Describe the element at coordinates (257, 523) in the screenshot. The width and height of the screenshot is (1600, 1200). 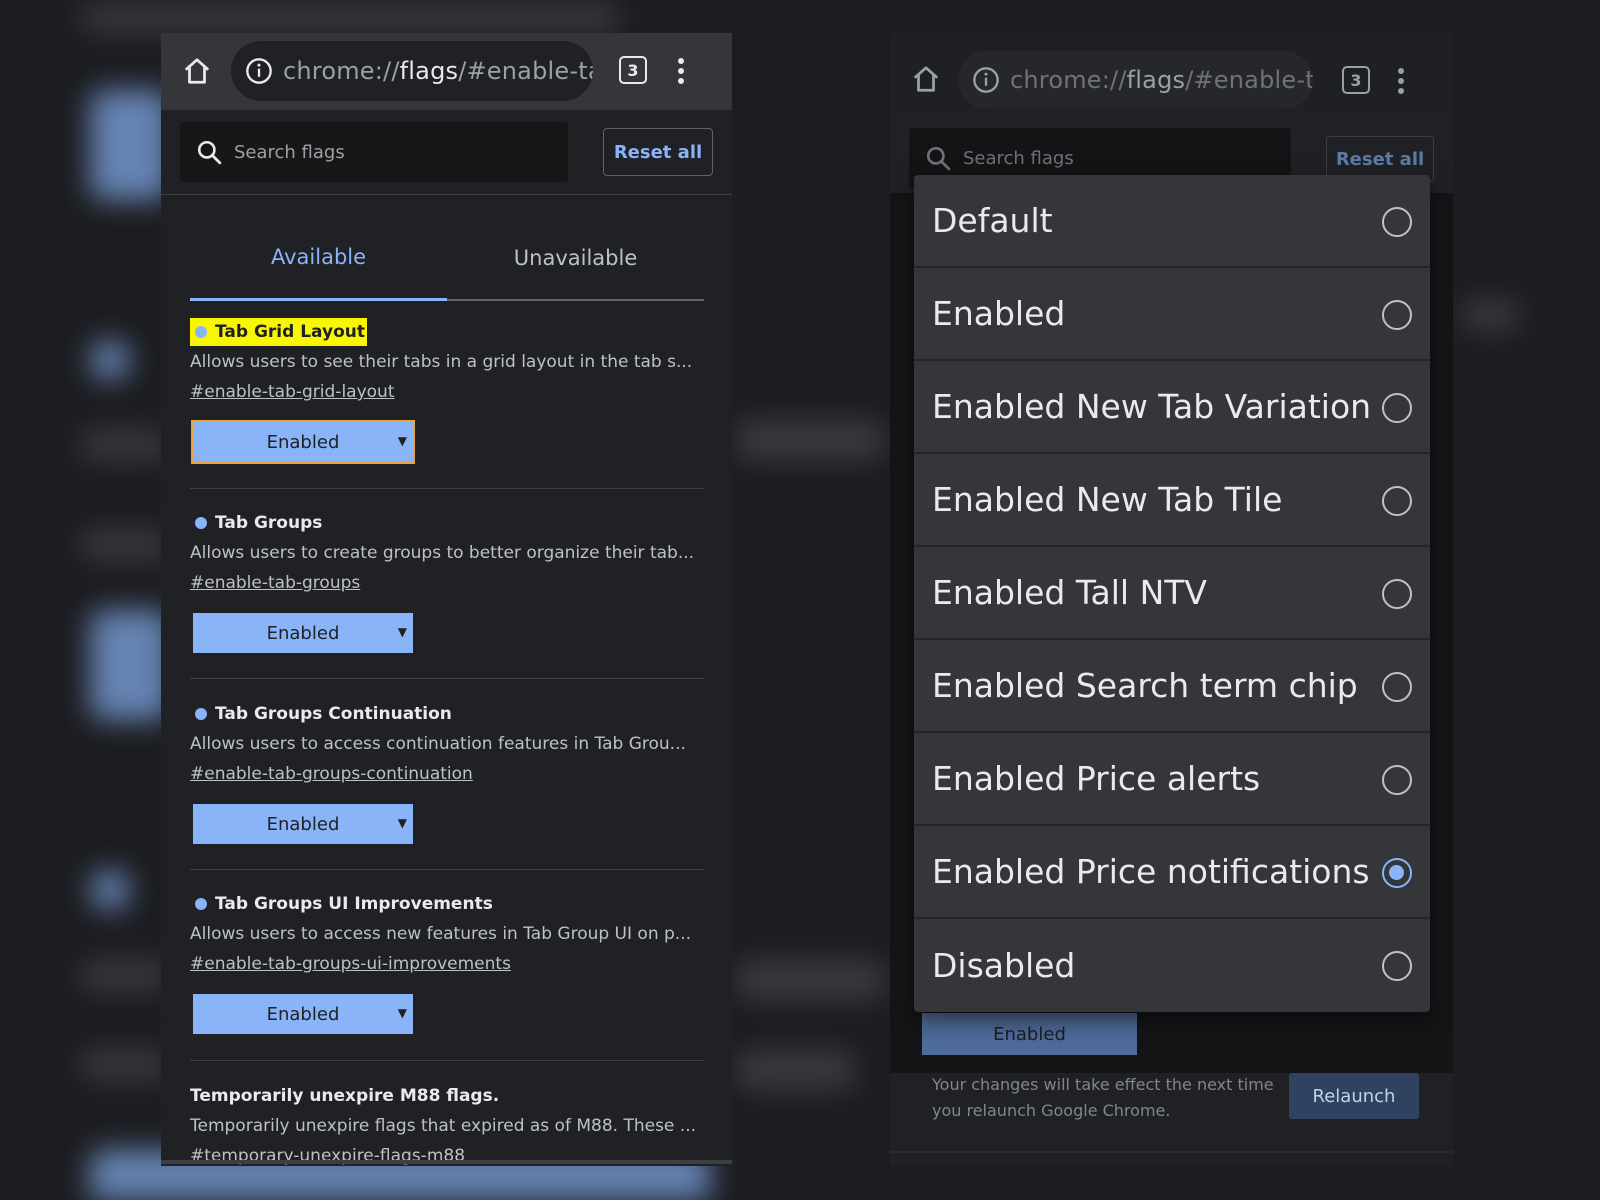
I see `flag-title: Tab Groups` at that location.